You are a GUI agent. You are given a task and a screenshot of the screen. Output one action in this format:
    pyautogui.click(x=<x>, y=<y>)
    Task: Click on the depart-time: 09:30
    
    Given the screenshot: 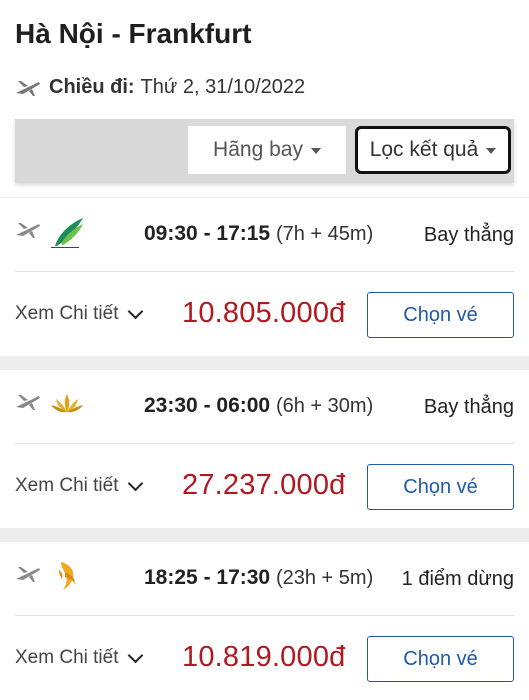 What is the action you would take?
    pyautogui.click(x=171, y=233)
    